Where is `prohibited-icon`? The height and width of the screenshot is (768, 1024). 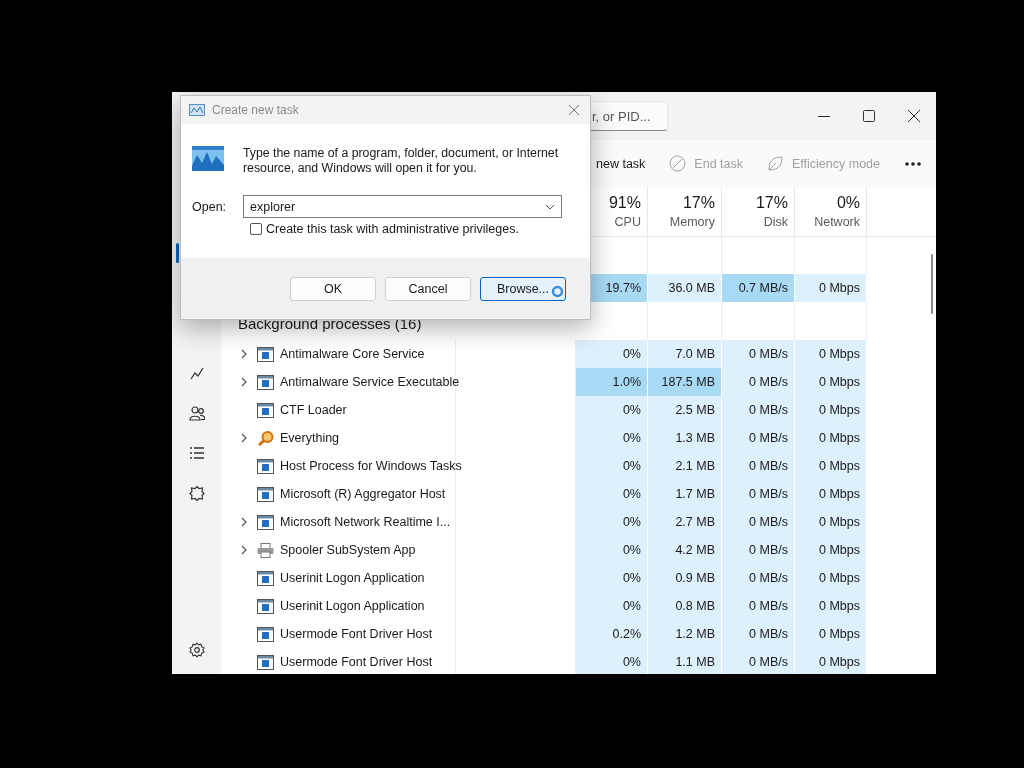 prohibited-icon is located at coordinates (678, 163).